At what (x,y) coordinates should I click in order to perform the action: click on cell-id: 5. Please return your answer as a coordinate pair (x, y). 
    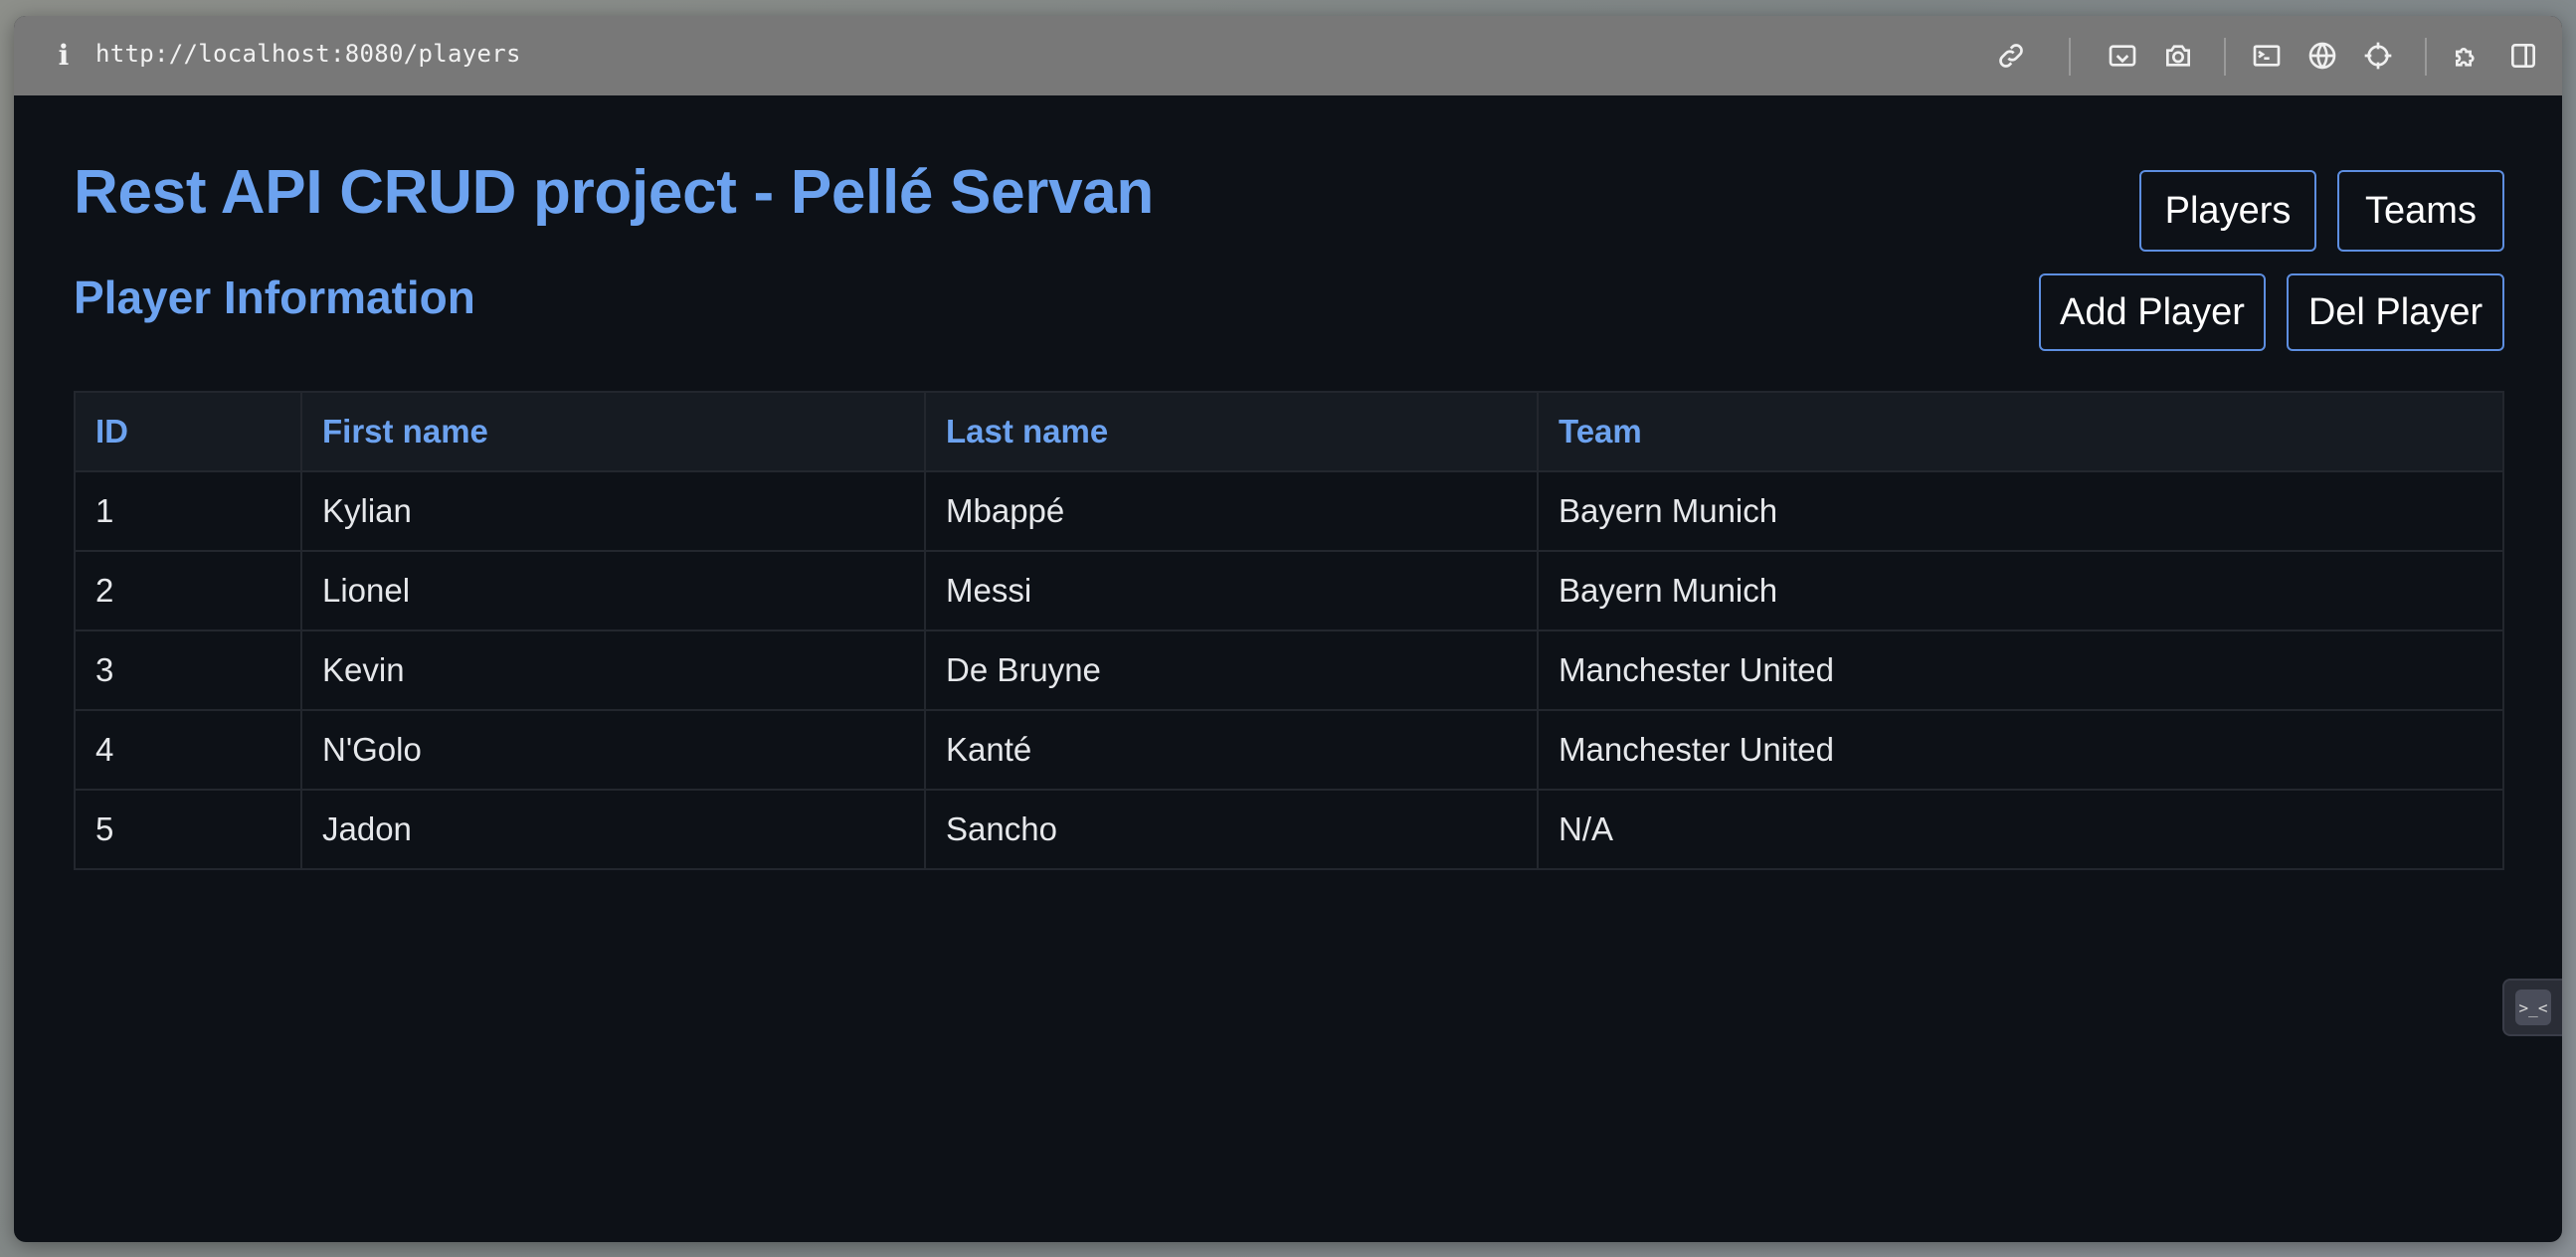
    Looking at the image, I should click on (188, 829).